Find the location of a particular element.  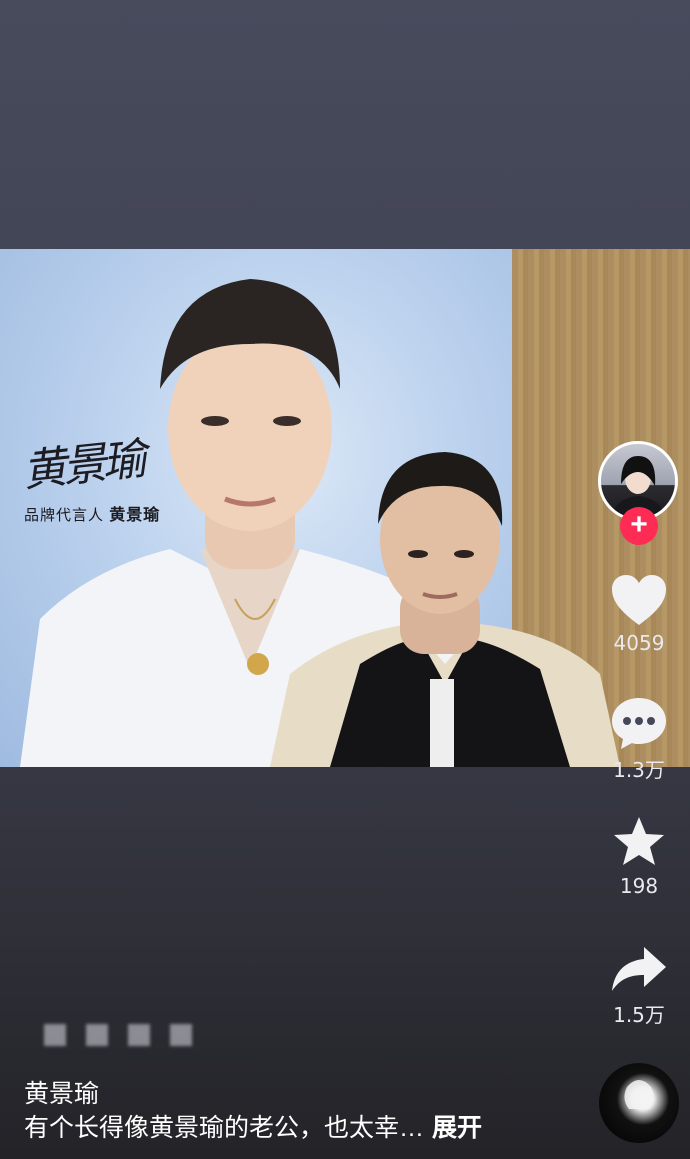

expand-link: 展开 is located at coordinates (457, 1128).